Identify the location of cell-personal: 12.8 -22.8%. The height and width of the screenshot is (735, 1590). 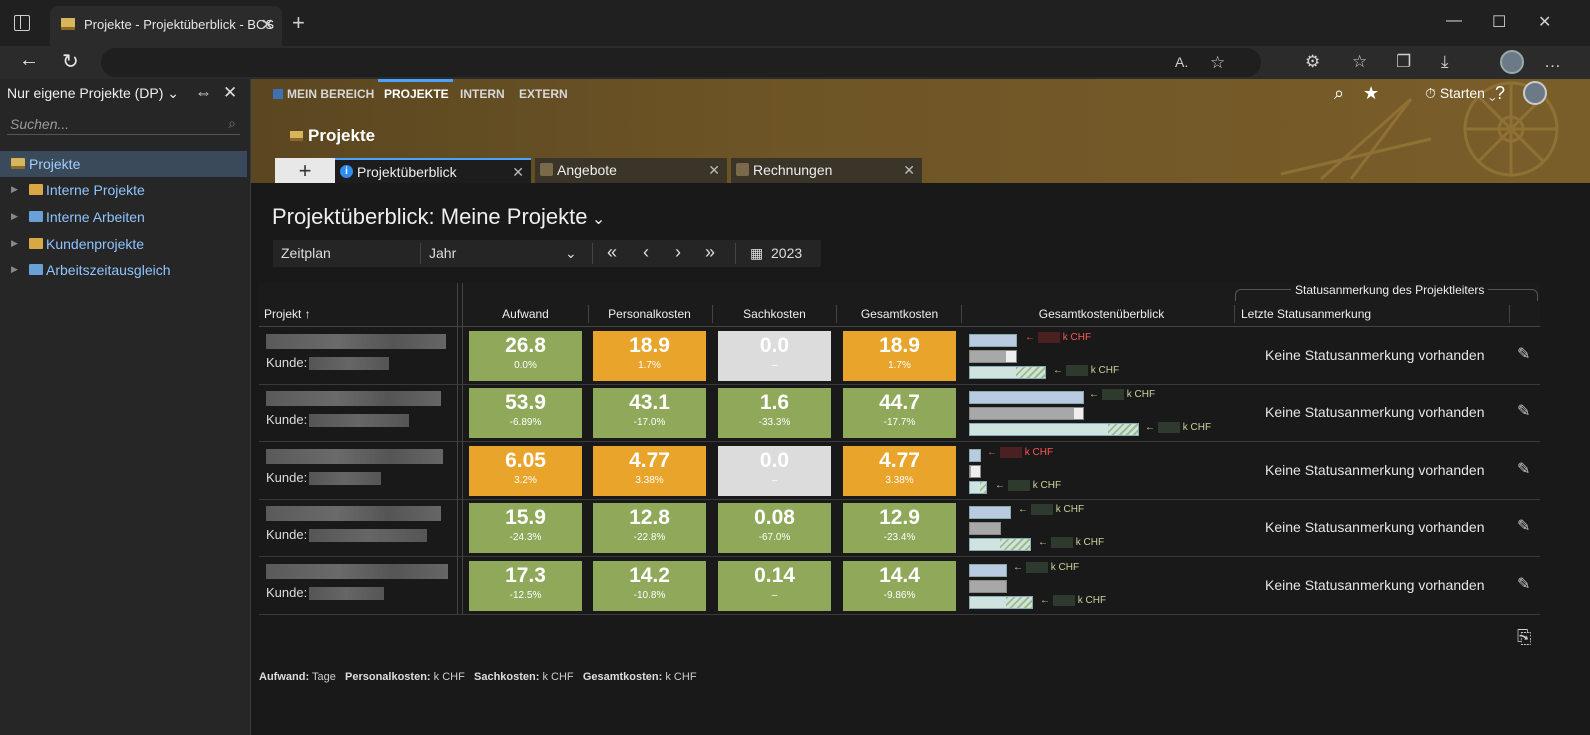
(649, 528).